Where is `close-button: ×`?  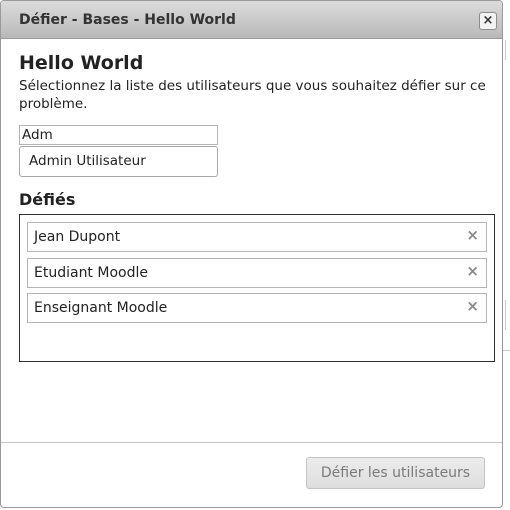
close-button: × is located at coordinates (488, 21).